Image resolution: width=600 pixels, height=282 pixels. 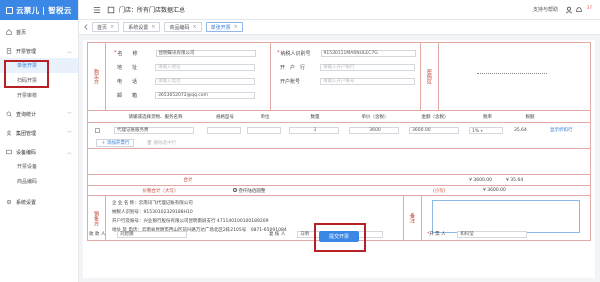 I want to click on buyer-account-label: 开户账号, so click(x=290, y=81).